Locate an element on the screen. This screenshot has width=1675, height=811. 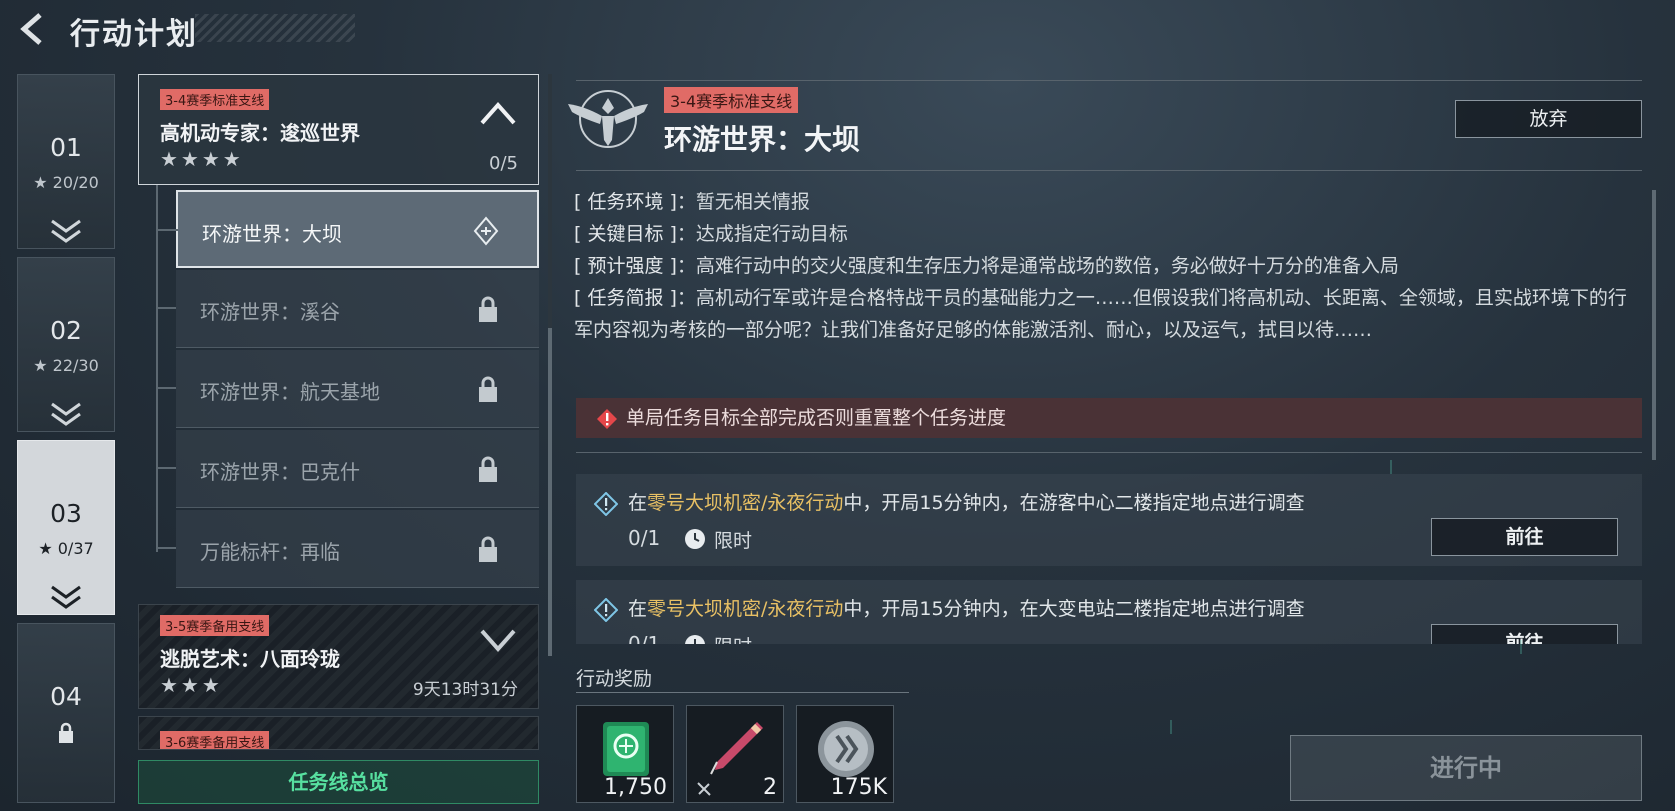
info-key: [ 关键目标 ] is located at coordinates (625, 234).